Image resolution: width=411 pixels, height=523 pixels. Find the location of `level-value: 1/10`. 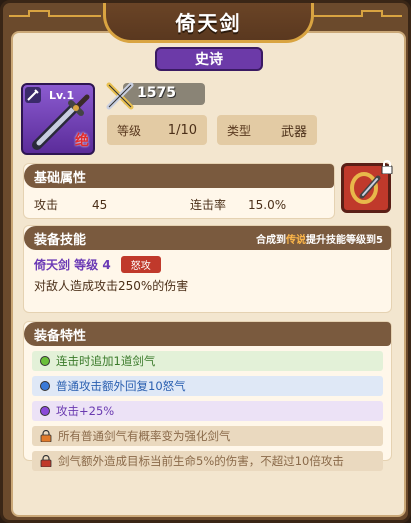

level-value: 1/10 is located at coordinates (182, 130).